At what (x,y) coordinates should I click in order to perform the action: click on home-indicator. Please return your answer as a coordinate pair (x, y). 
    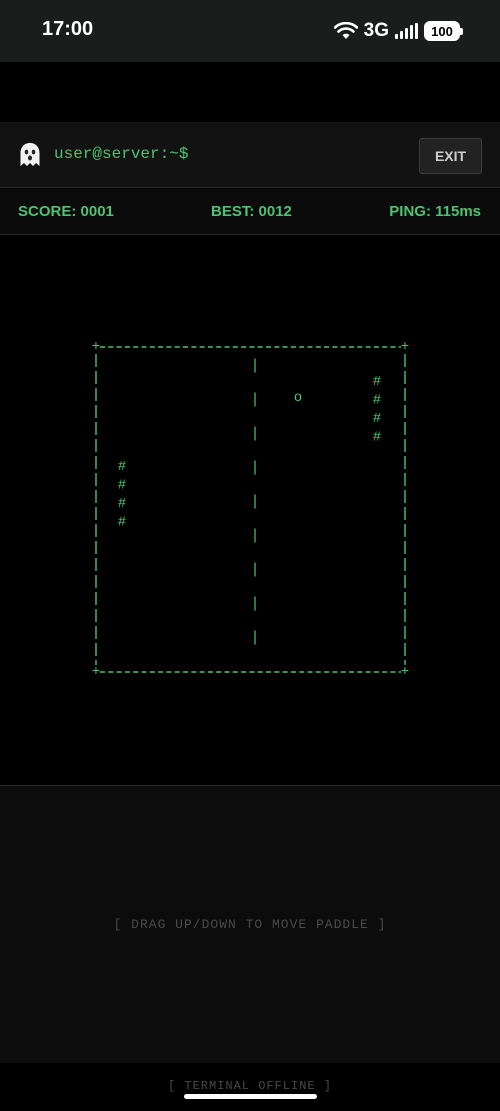
    Looking at the image, I should click on (250, 1096).